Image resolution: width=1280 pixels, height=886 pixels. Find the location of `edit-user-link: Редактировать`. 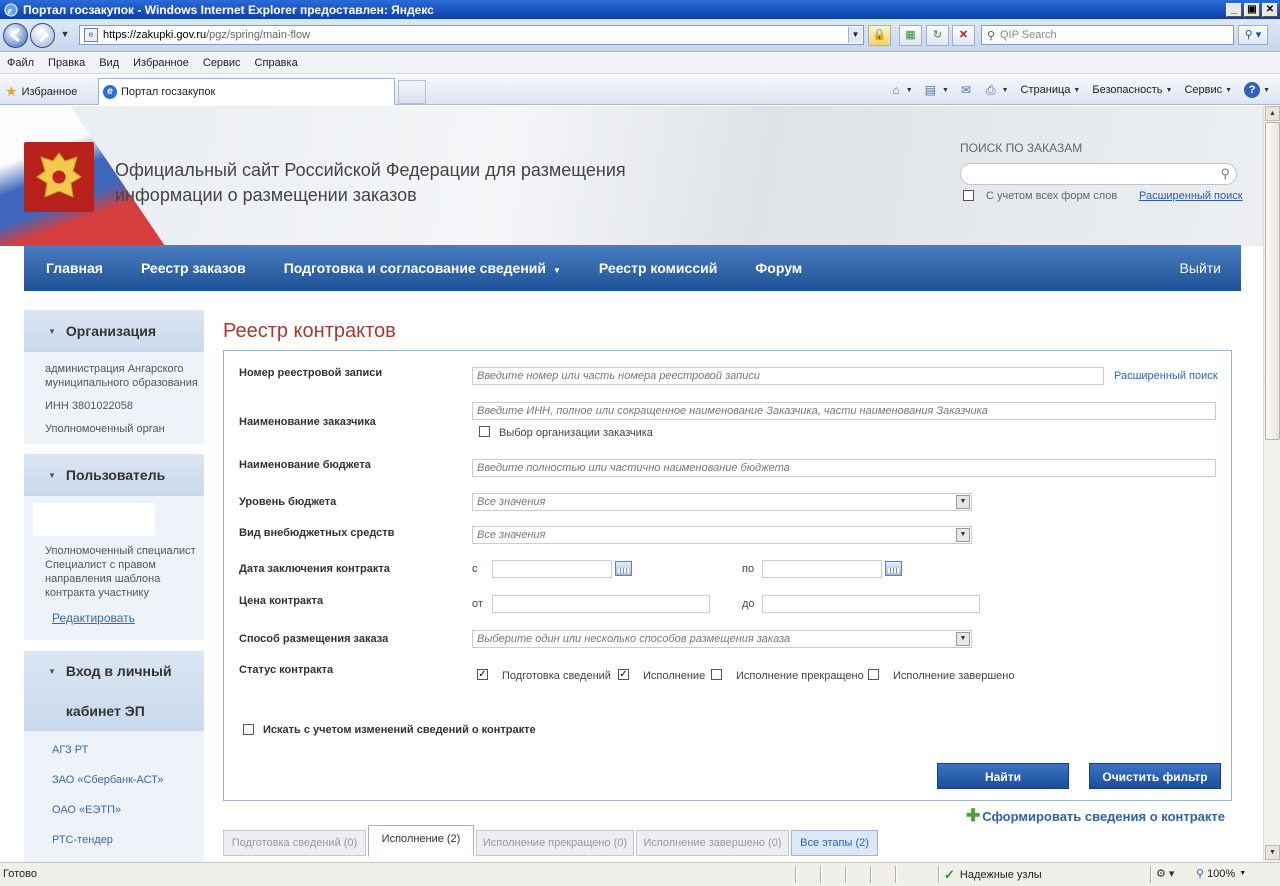

edit-user-link: Редактировать is located at coordinates (93, 618).